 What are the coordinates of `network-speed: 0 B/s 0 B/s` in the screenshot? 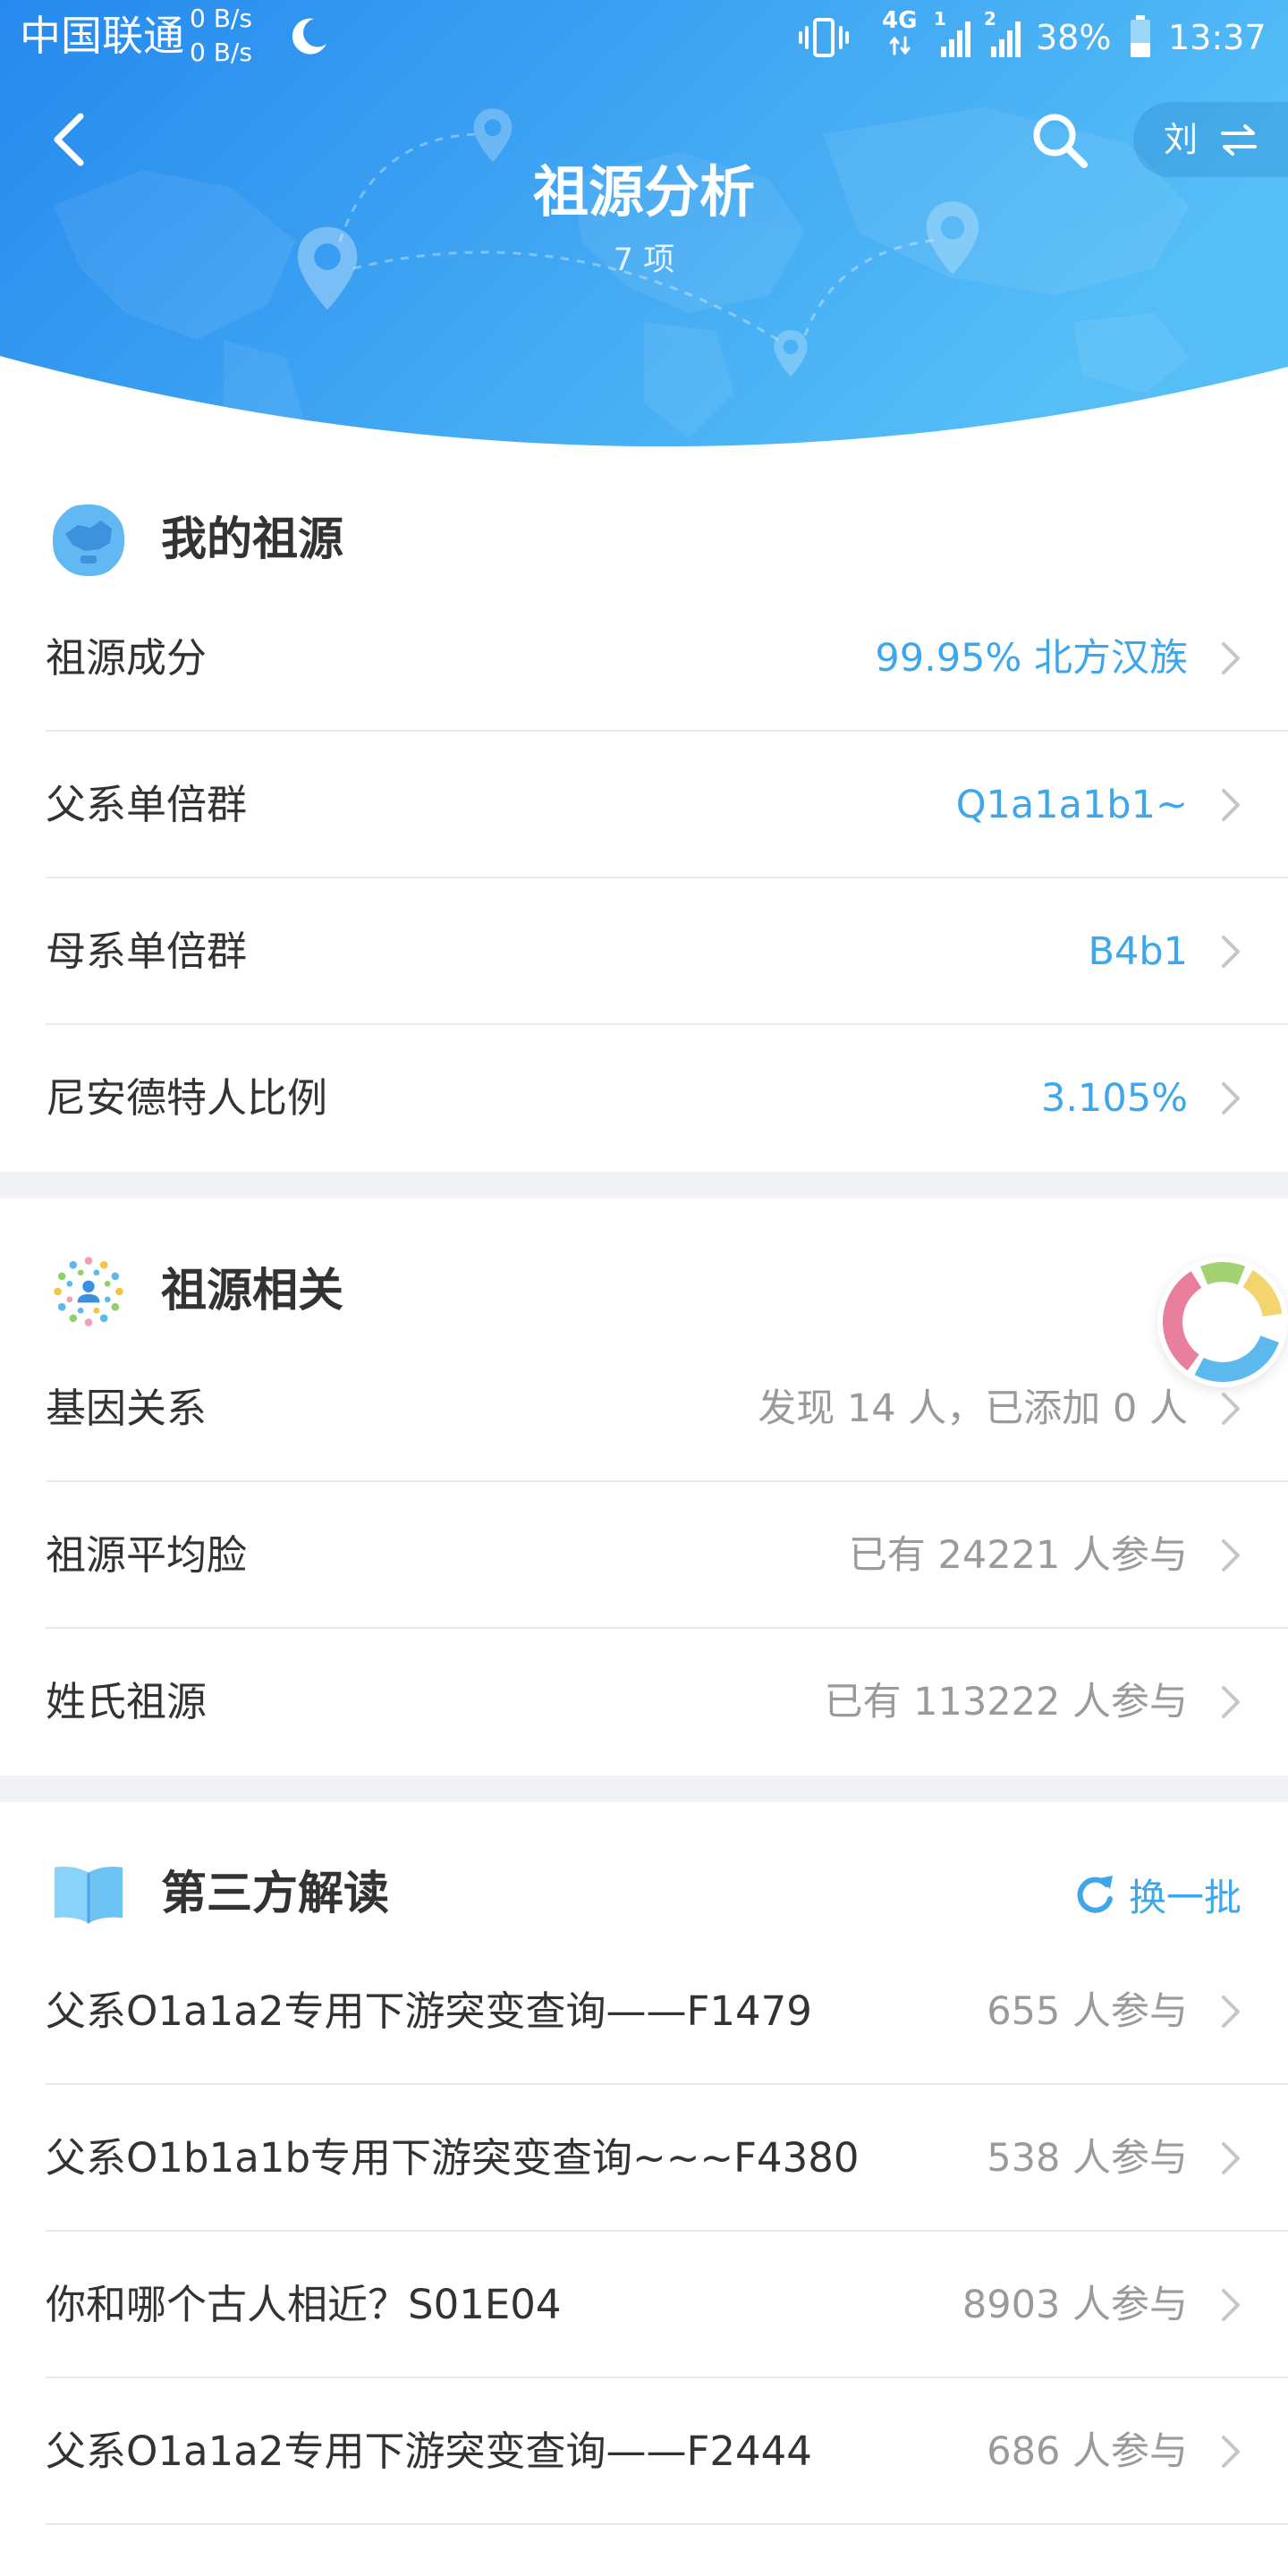 It's located at (221, 36).